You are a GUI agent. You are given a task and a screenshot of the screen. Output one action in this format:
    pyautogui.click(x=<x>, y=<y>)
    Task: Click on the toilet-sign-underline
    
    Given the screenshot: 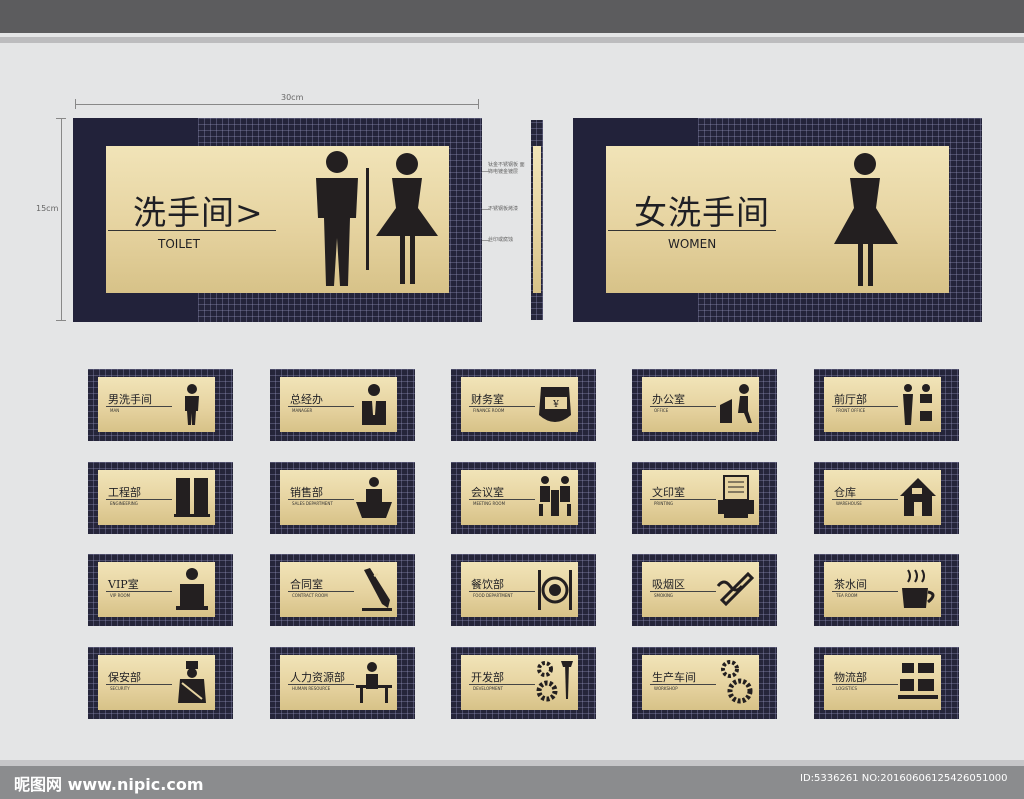 What is the action you would take?
    pyautogui.click(x=192, y=230)
    